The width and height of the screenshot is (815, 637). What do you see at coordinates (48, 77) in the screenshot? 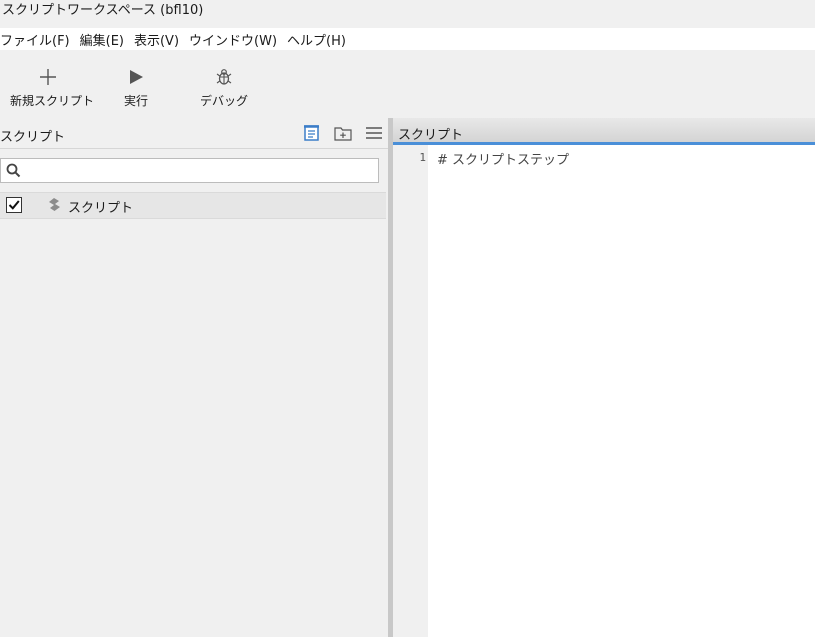
I see `plus-icon` at bounding box center [48, 77].